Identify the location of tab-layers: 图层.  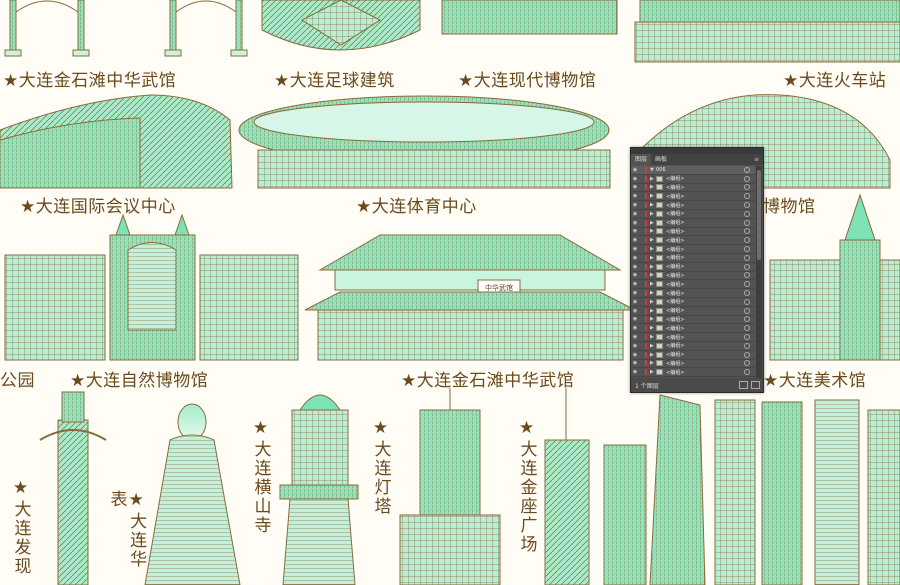
(641, 159).